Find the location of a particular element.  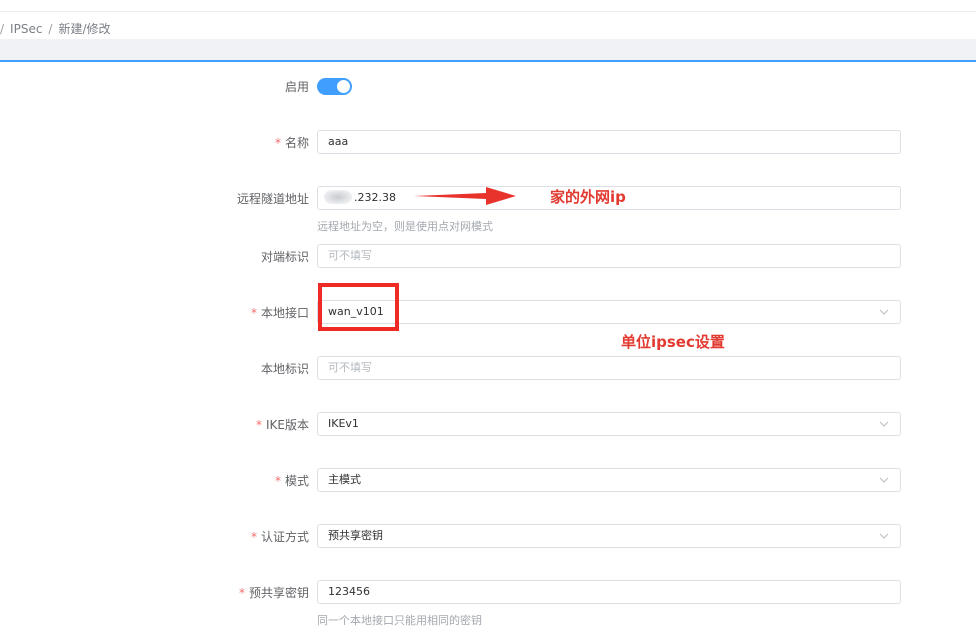

annotation-home-ip: 家的外网ip is located at coordinates (588, 197).